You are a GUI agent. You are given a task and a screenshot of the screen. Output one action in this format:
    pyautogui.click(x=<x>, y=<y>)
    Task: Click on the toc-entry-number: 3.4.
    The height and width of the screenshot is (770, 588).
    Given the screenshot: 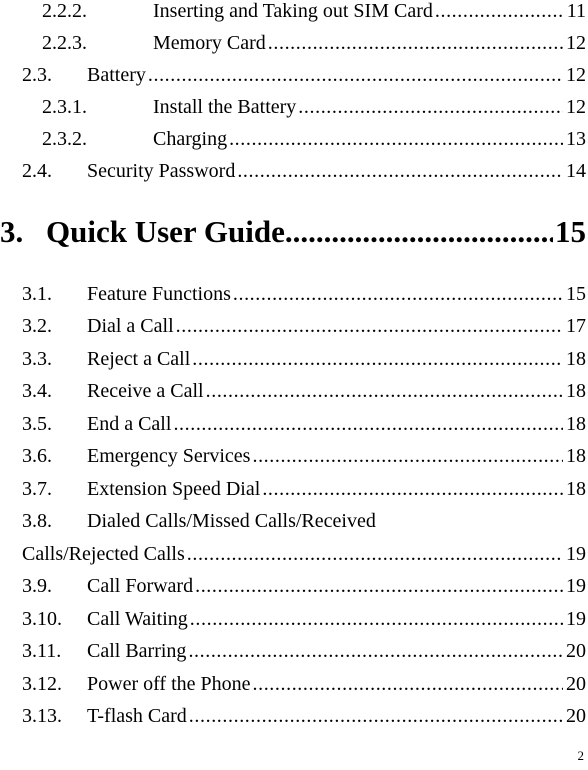 What is the action you would take?
    pyautogui.click(x=37, y=391)
    